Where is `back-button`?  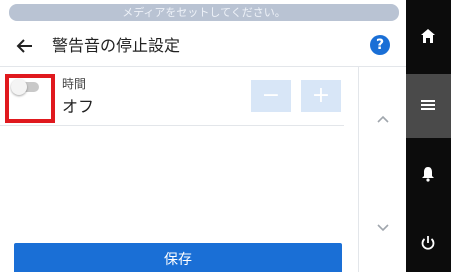 back-button is located at coordinates (25, 46).